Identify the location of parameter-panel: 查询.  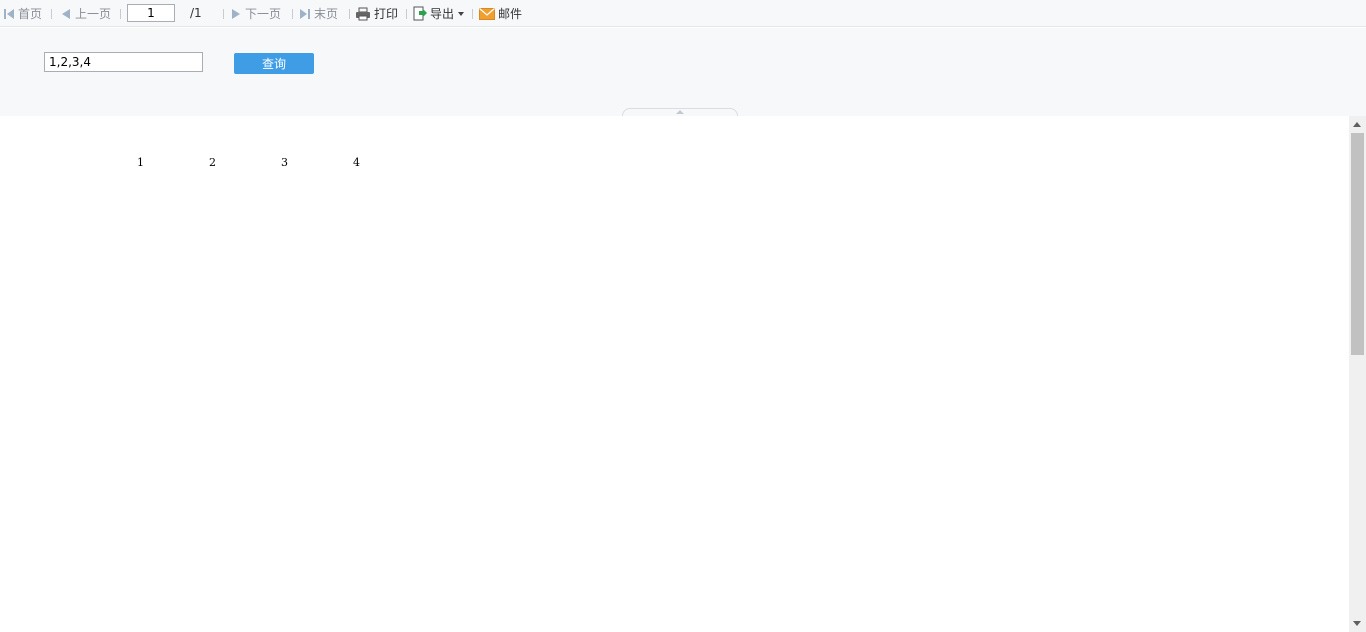
(683, 72).